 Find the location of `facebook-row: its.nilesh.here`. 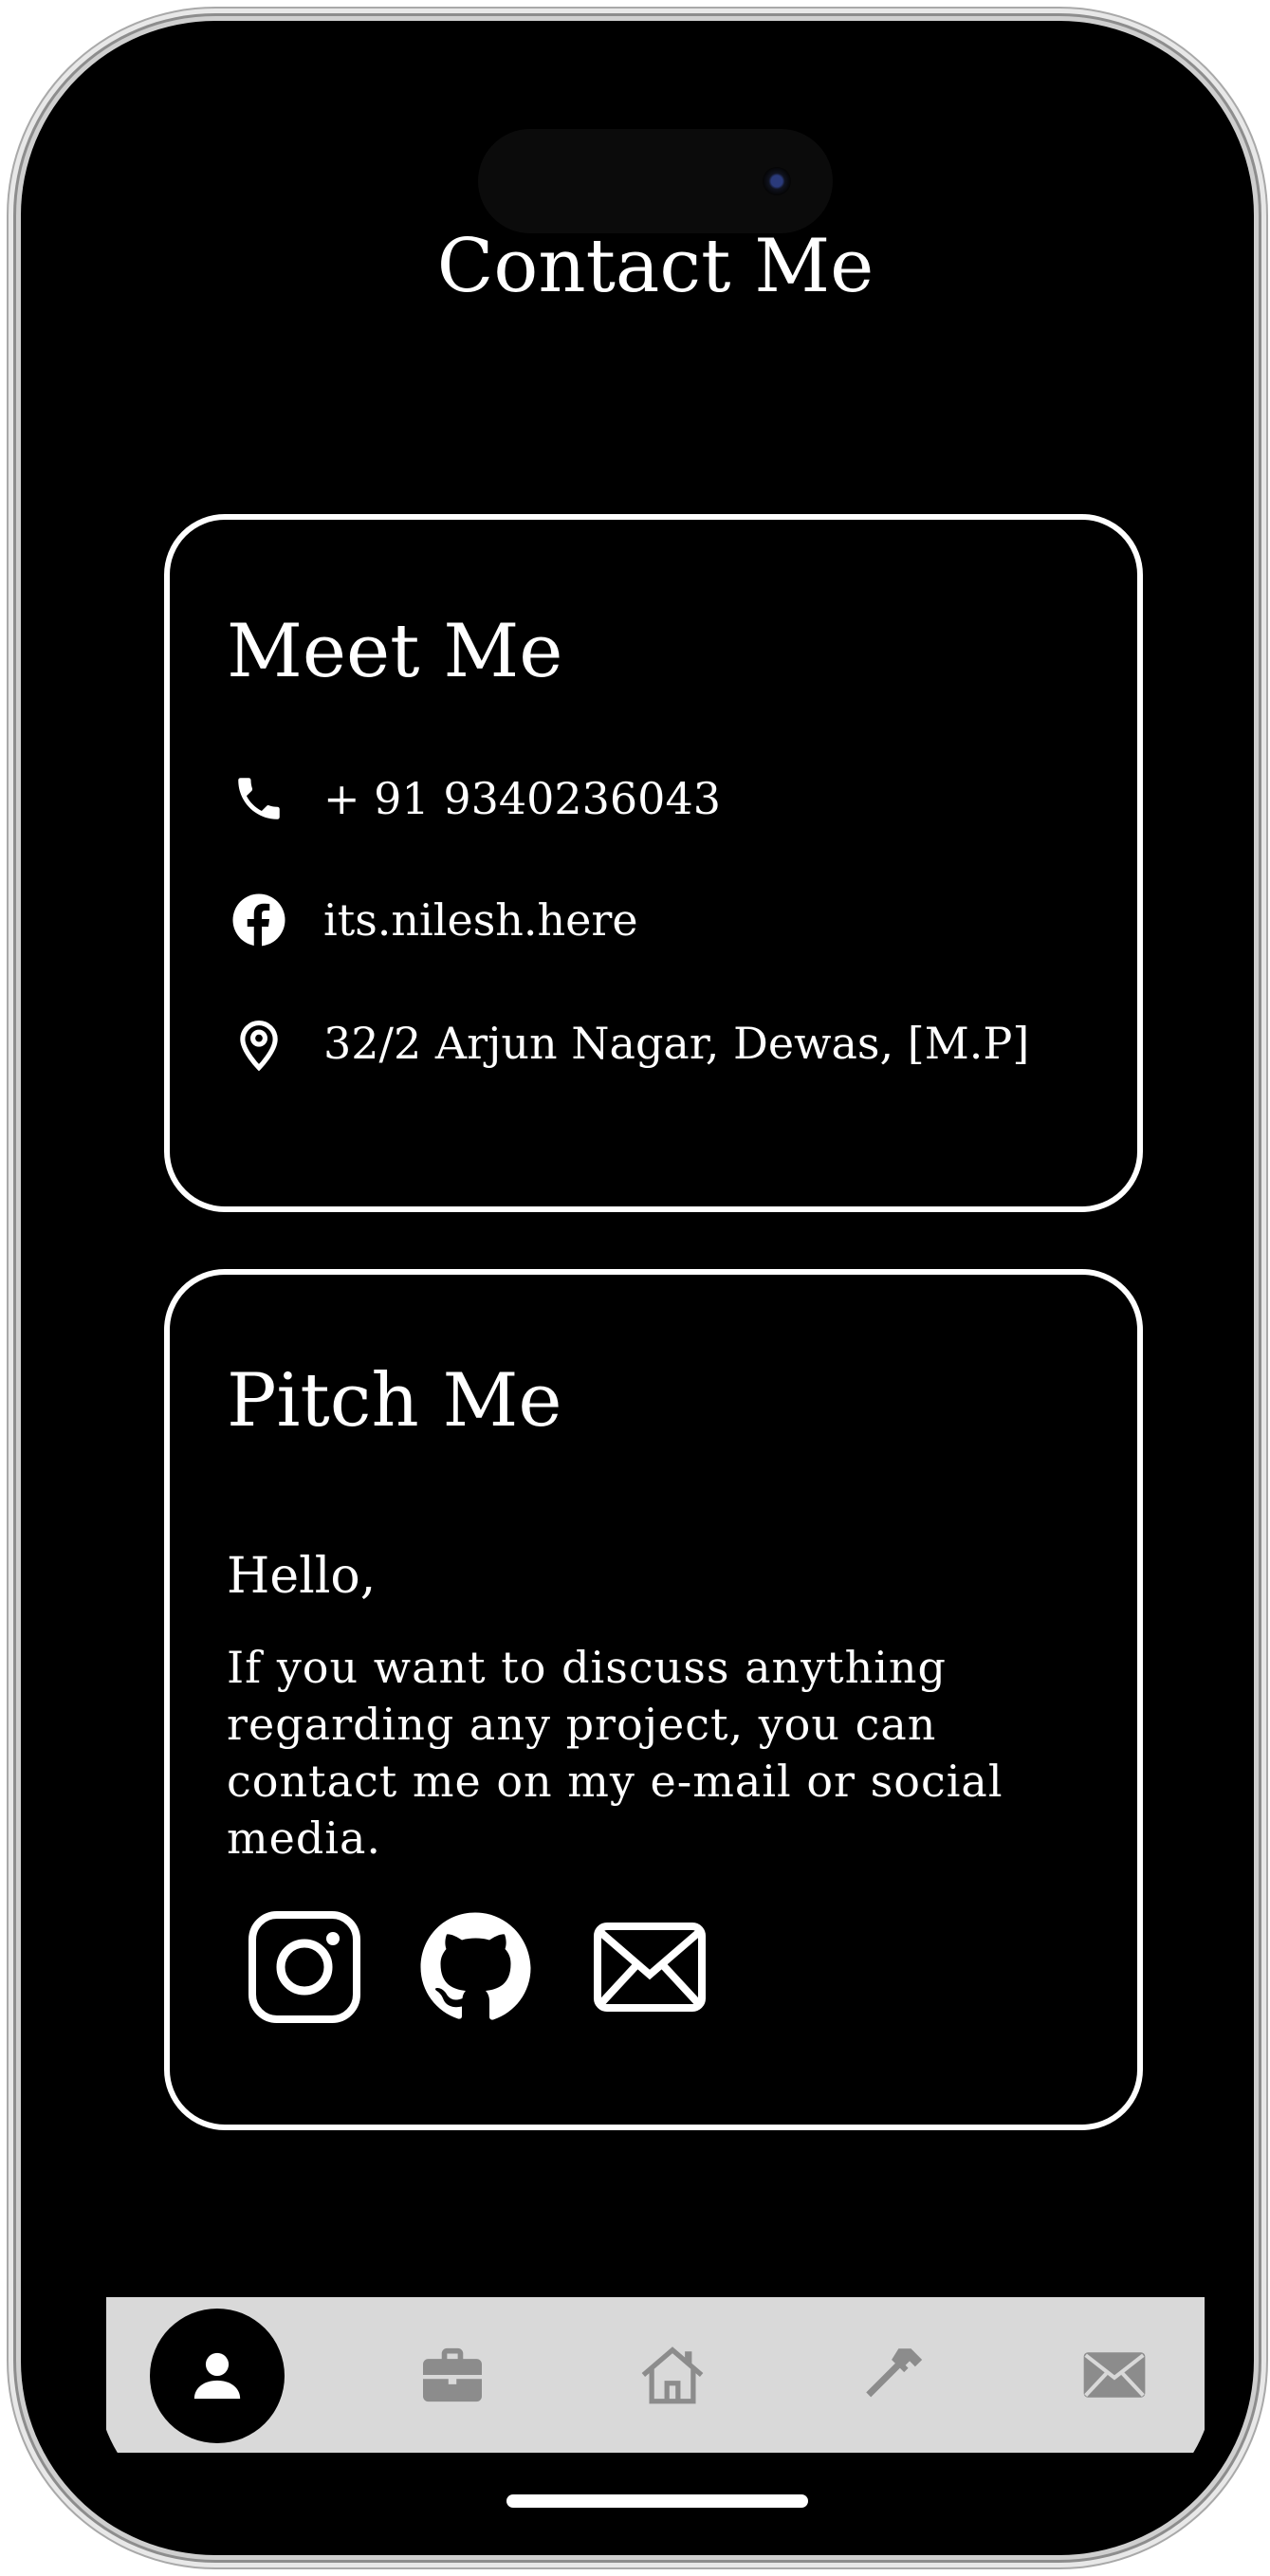

facebook-row: its.nilesh.here is located at coordinates (434, 920).